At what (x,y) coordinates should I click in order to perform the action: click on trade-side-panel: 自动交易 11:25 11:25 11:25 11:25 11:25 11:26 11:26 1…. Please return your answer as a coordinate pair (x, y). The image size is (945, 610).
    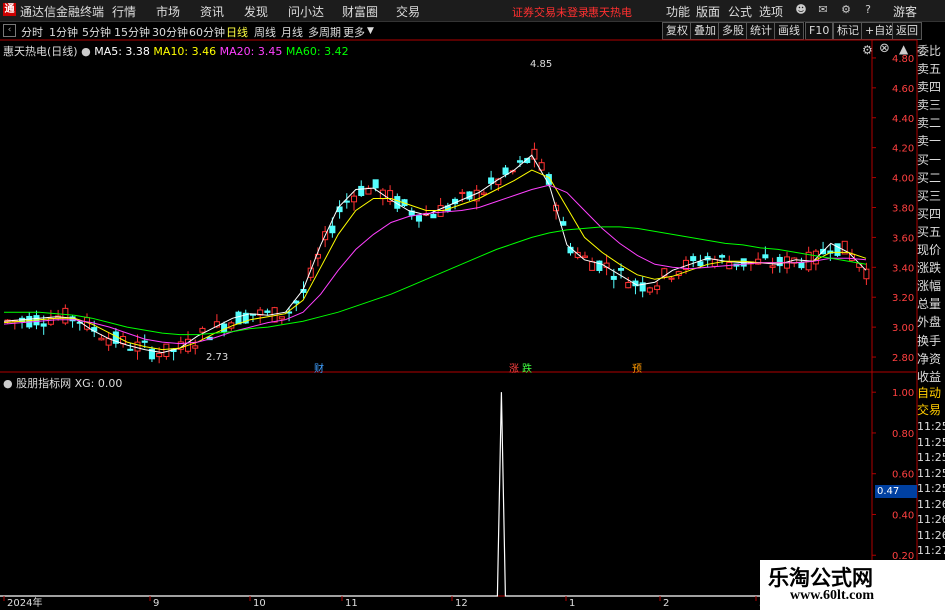
    Looking at the image, I should click on (931, 480).